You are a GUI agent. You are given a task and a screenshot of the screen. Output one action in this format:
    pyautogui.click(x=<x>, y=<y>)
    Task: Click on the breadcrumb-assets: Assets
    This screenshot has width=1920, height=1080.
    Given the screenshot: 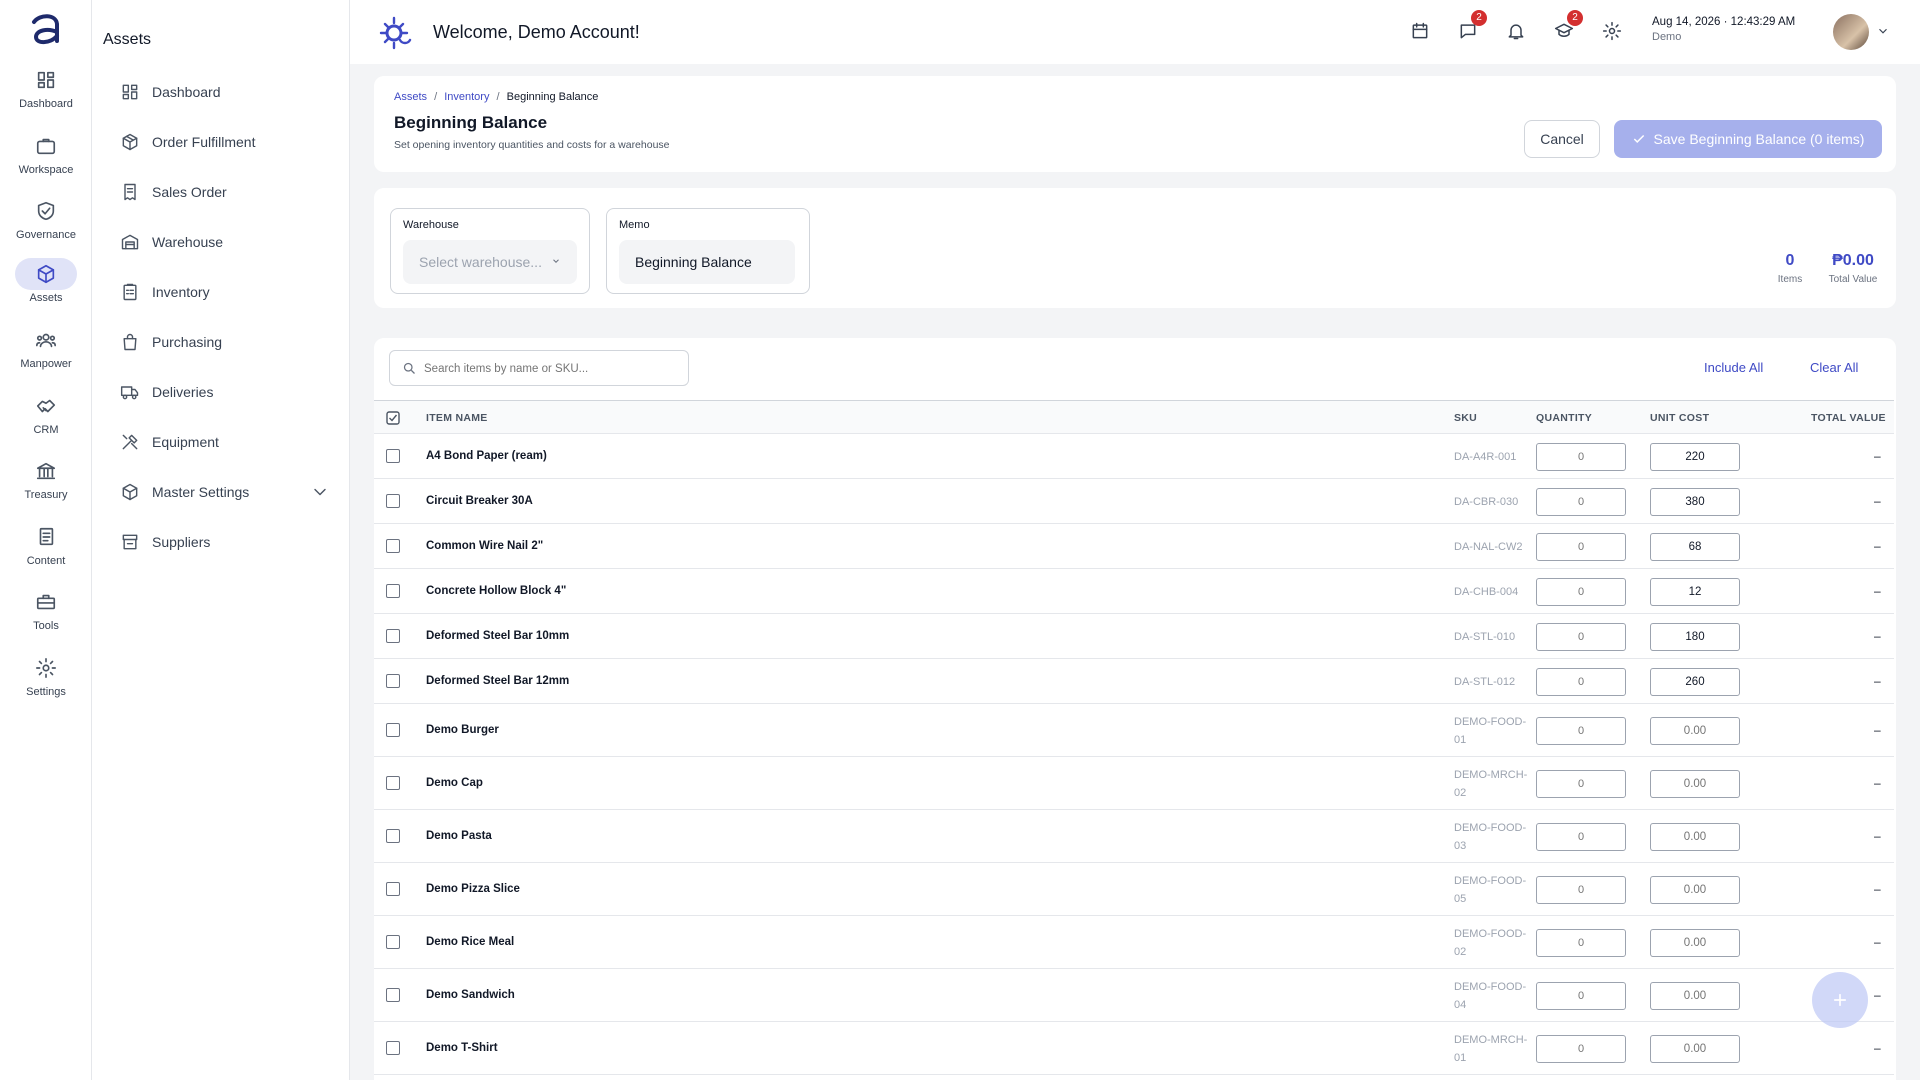 What is the action you would take?
    pyautogui.click(x=410, y=97)
    